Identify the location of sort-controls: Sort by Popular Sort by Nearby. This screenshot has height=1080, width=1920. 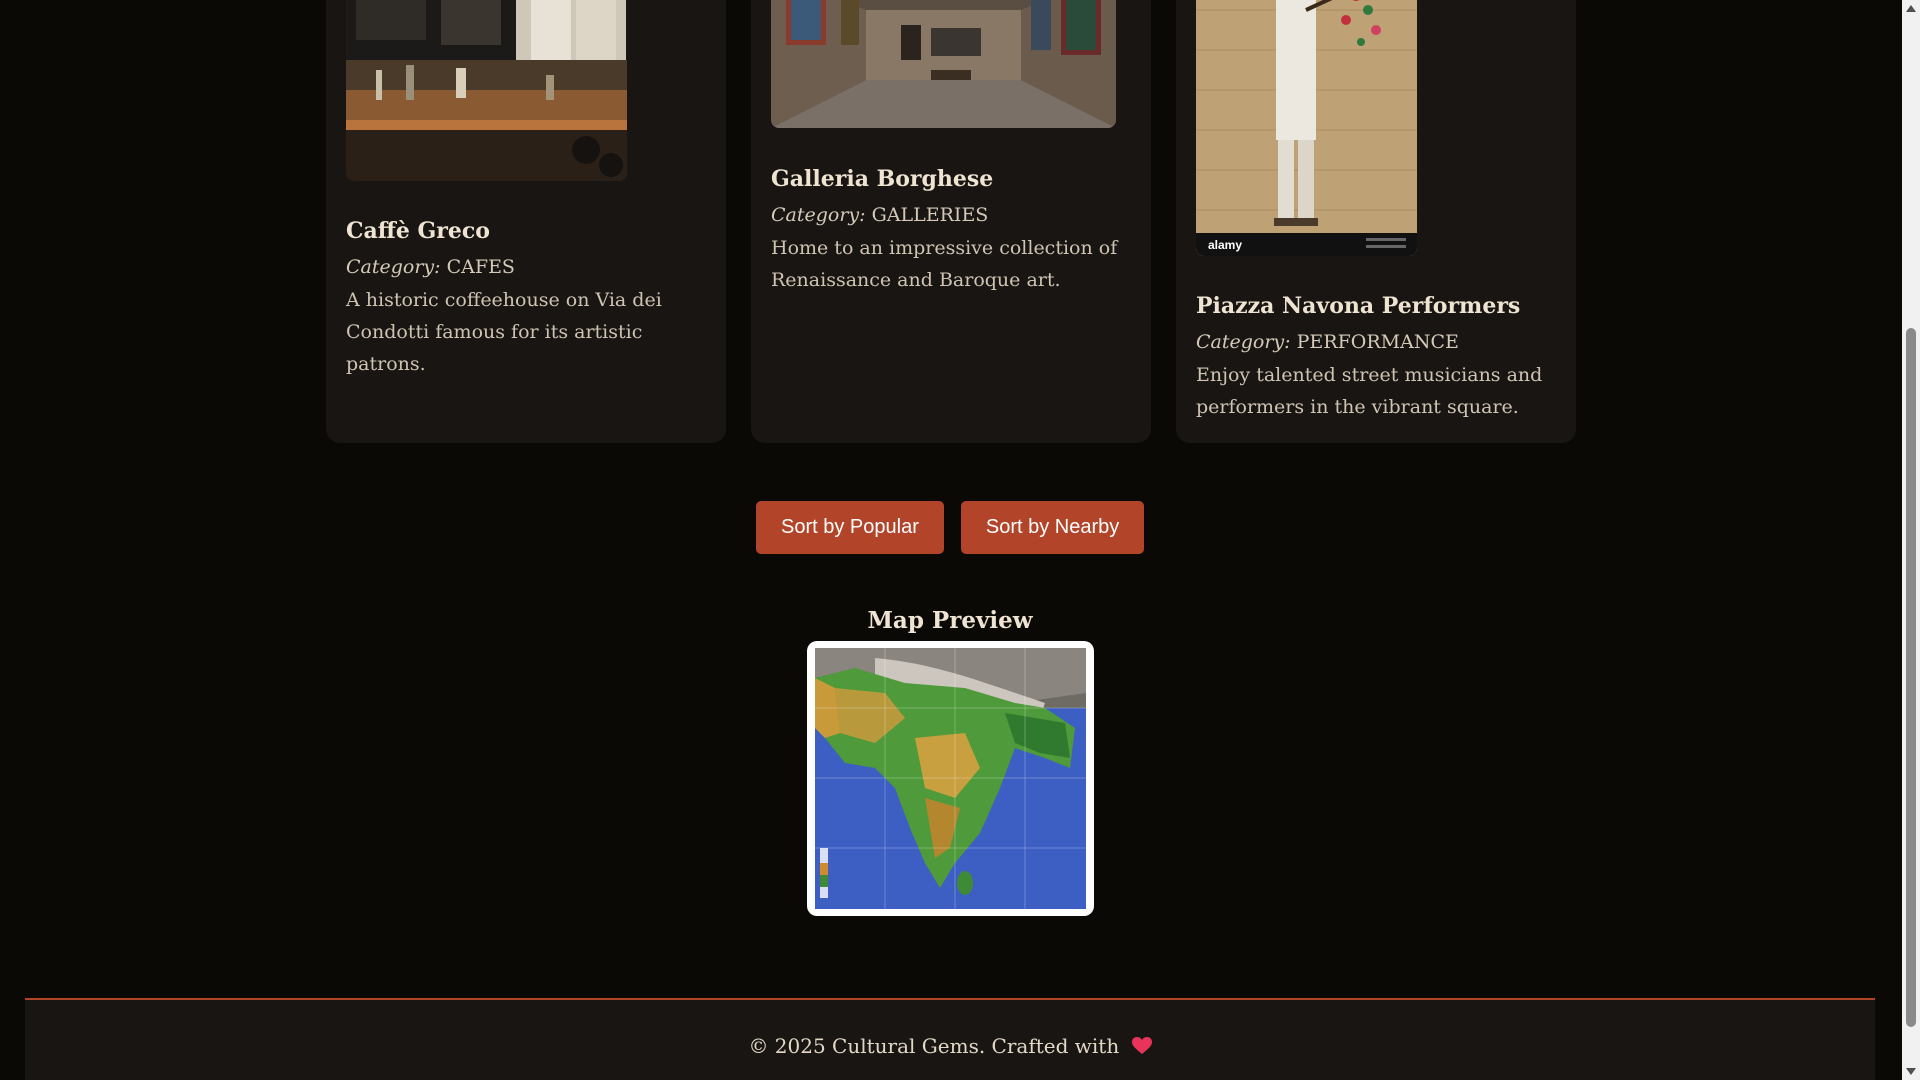
(950, 527).